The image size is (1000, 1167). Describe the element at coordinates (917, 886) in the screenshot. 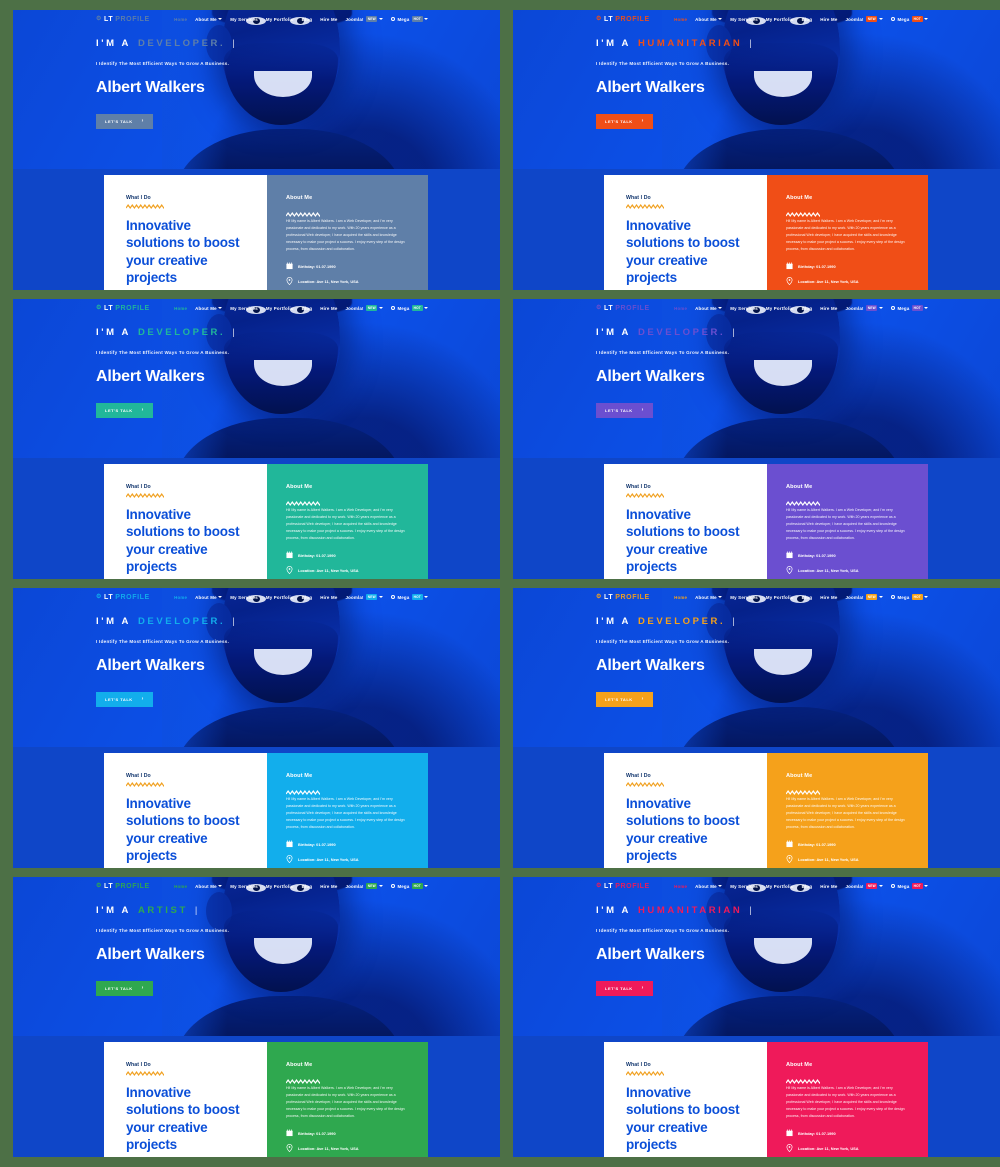

I see `nav-badge-hot: HOT` at that location.